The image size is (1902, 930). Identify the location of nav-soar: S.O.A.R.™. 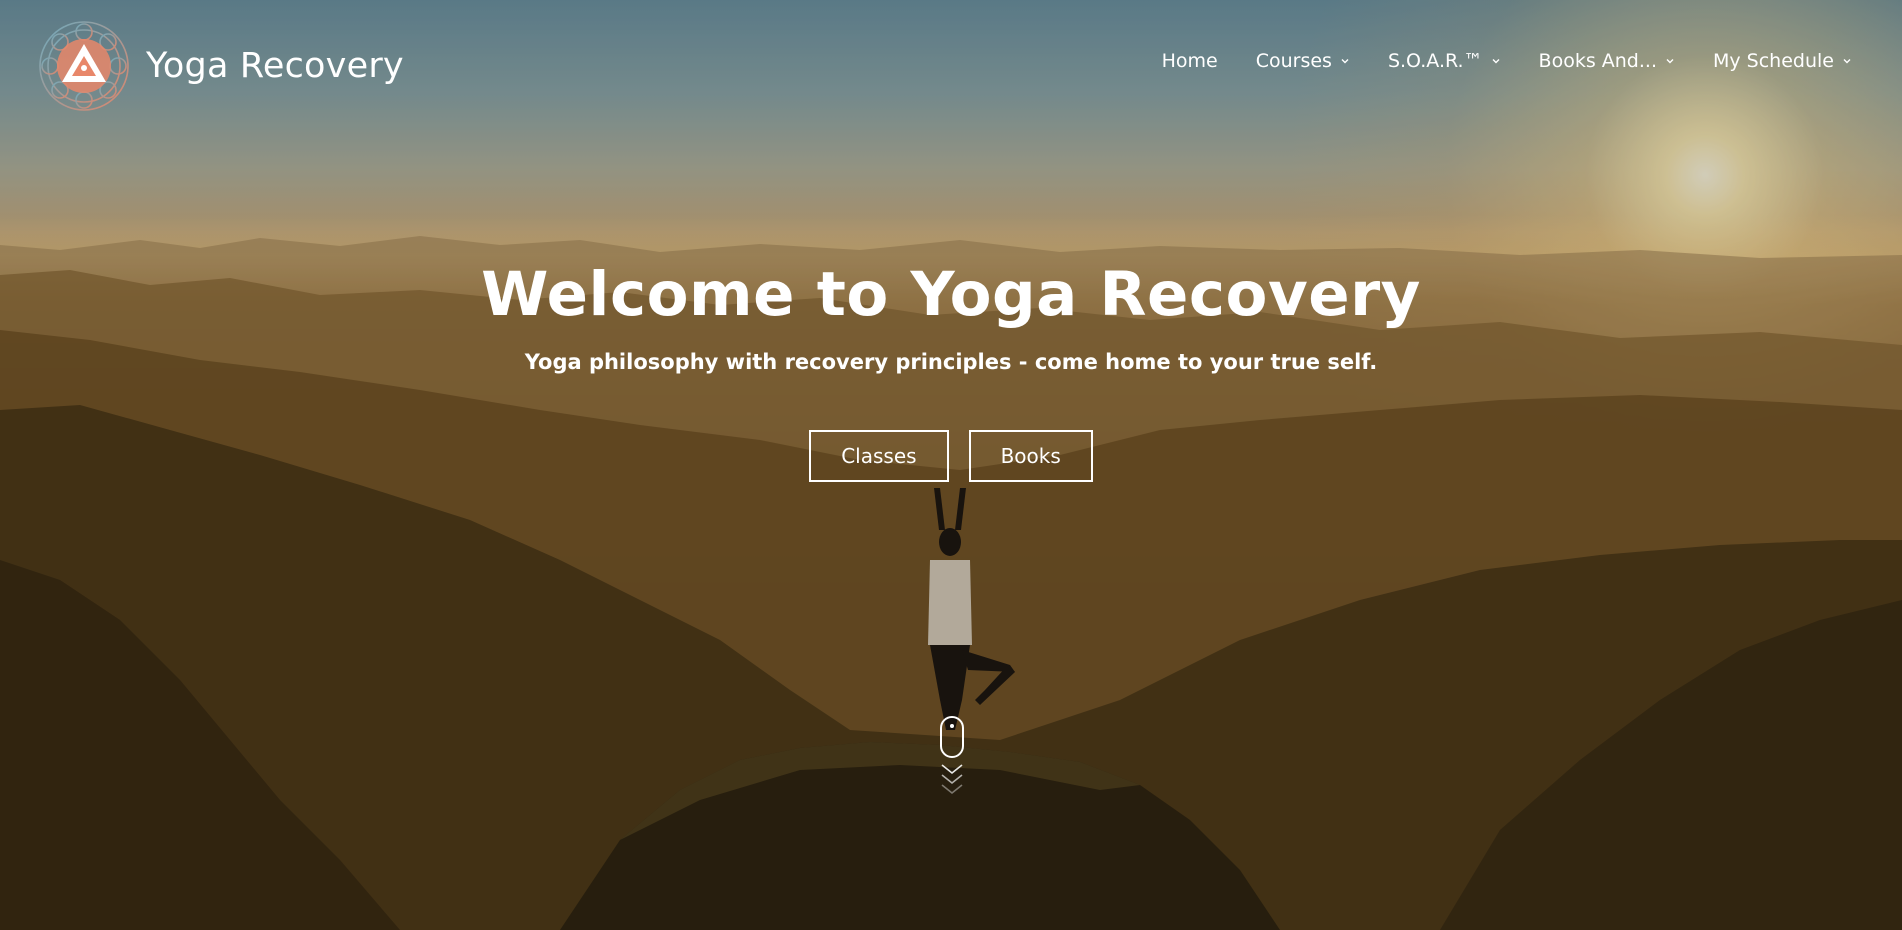
(1444, 61).